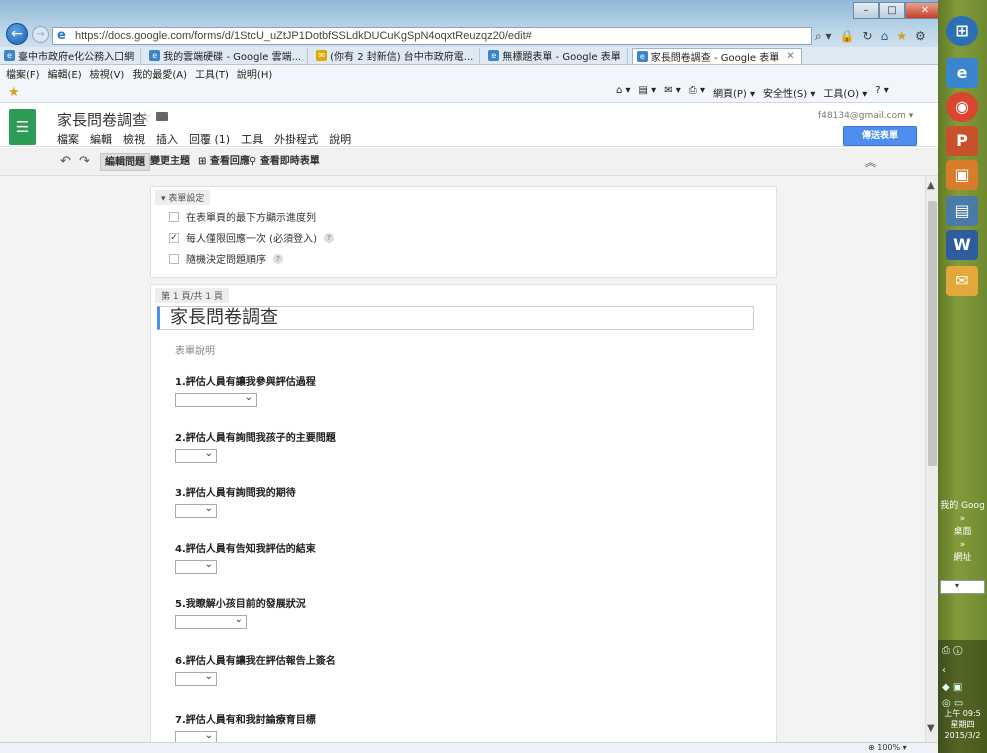 Image resolution: width=987 pixels, height=753 pixels. What do you see at coordinates (847, 36) in the screenshot?
I see `lock-icon: 🔒` at bounding box center [847, 36].